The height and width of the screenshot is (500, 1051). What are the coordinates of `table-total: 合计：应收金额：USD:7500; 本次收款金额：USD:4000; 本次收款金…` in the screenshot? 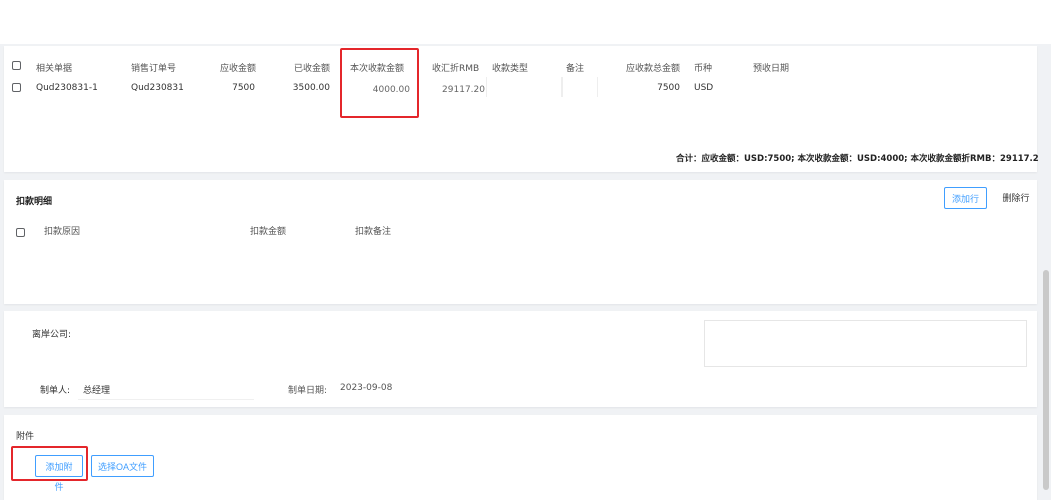 It's located at (857, 158).